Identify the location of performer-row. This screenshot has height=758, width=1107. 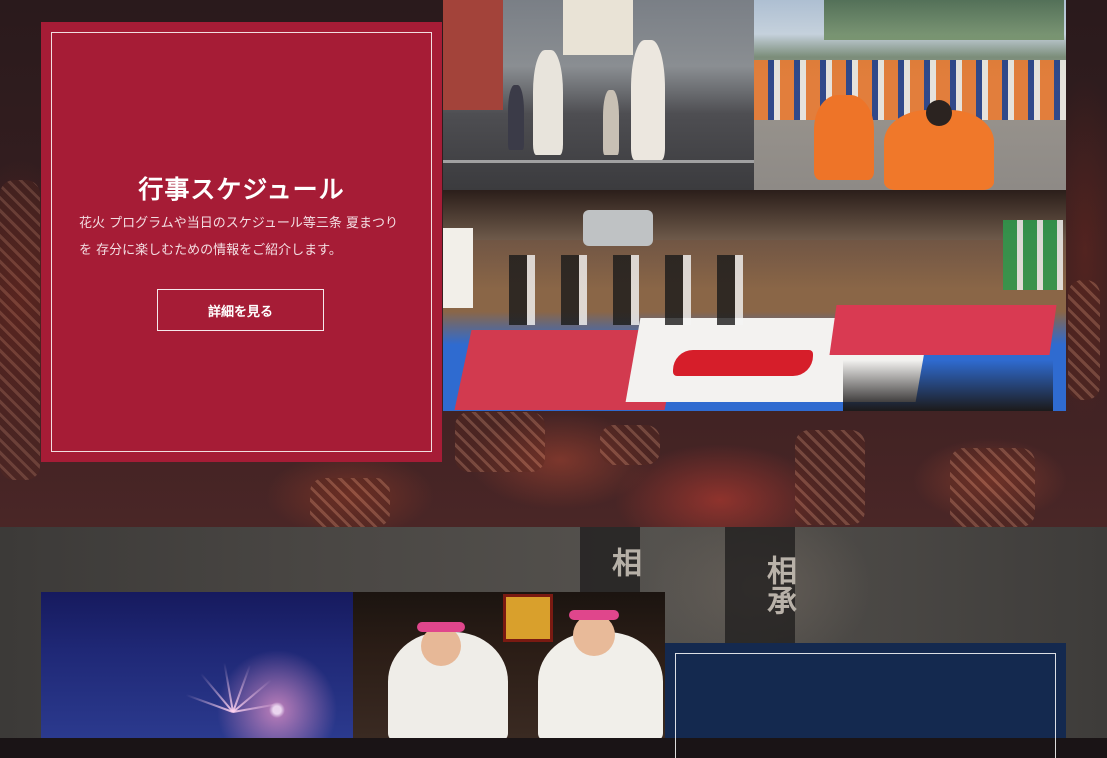
(613, 290).